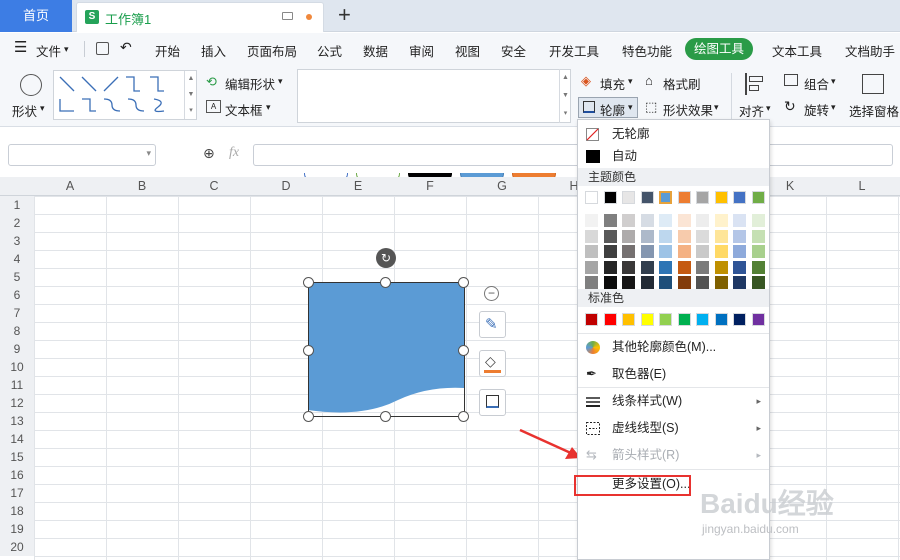  Describe the element at coordinates (48, 50) in the screenshot. I see `menu-file: 文件` at that location.